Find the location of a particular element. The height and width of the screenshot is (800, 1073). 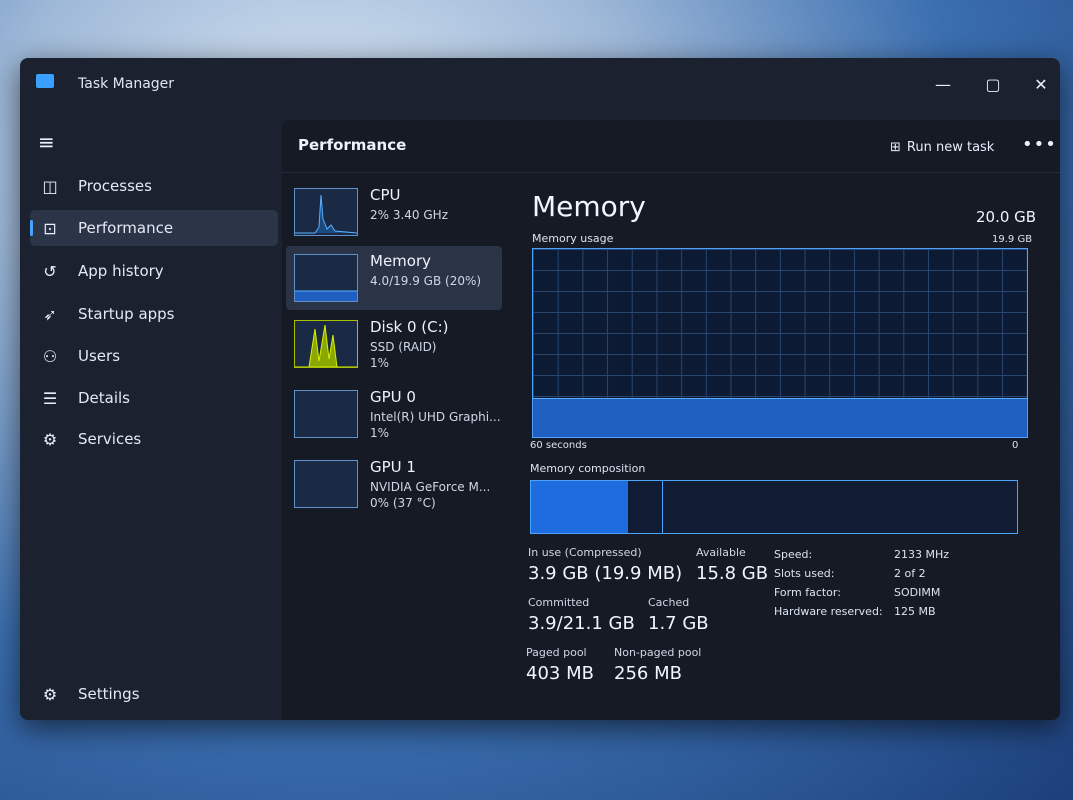

stat-cached: Cached 1.7 GB is located at coordinates (678, 615).